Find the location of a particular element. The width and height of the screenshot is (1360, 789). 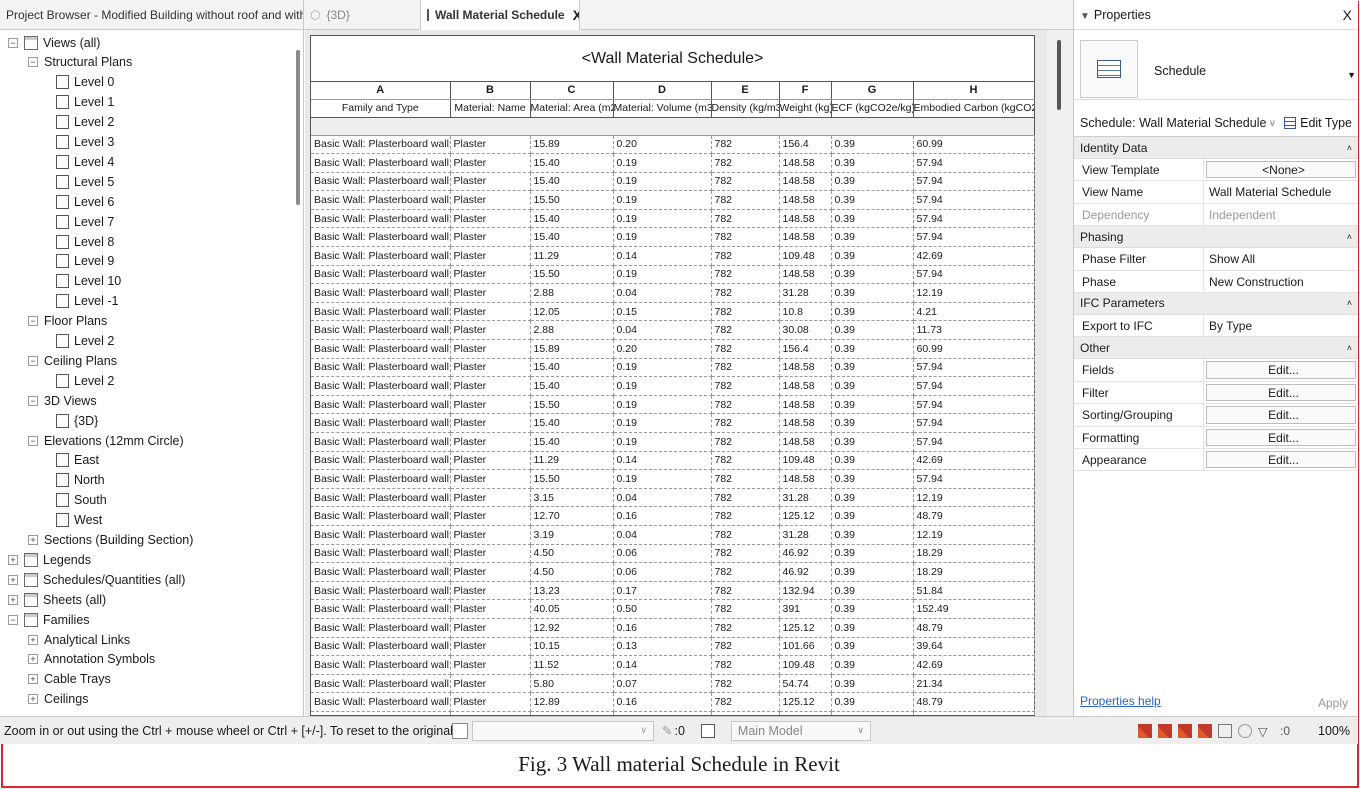

tree-item: + Sections (Building Section) is located at coordinates (110, 540).